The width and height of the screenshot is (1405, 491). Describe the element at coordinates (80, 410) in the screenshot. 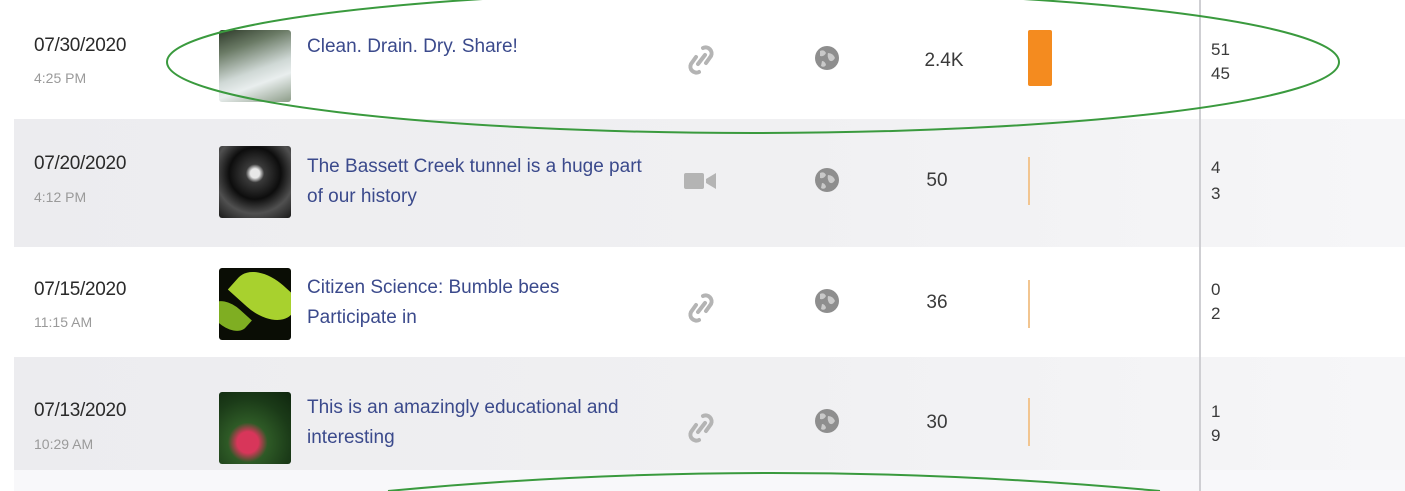

I see `post-date: 07/13/2020` at that location.